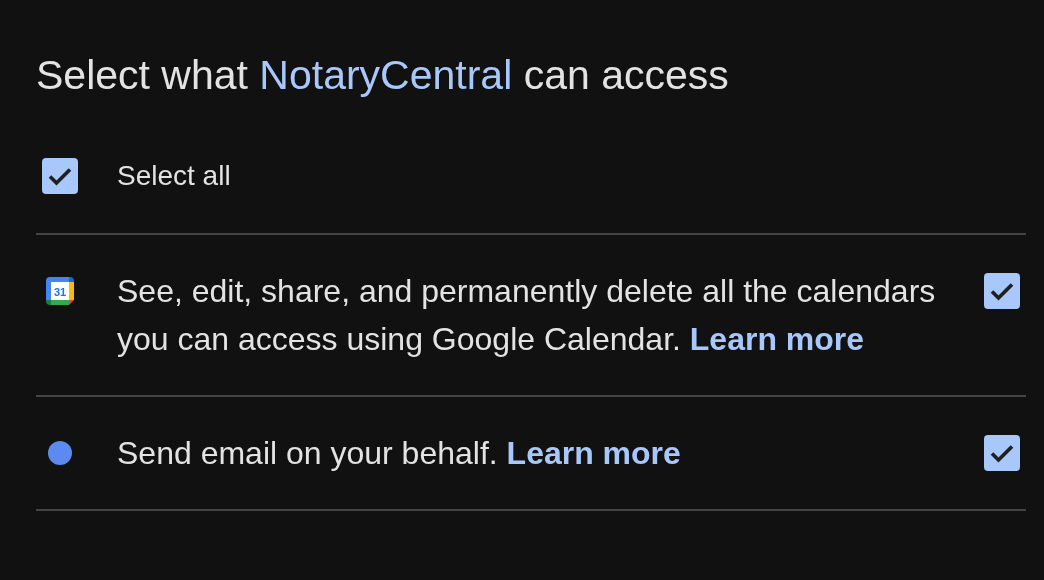  I want to click on select-all-label: Select all, so click(174, 176).